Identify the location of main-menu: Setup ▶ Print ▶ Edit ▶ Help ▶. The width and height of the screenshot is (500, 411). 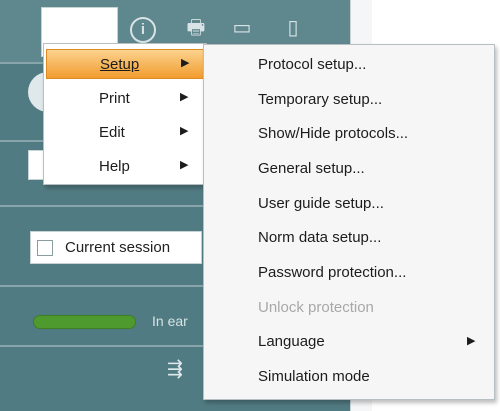
(125, 114).